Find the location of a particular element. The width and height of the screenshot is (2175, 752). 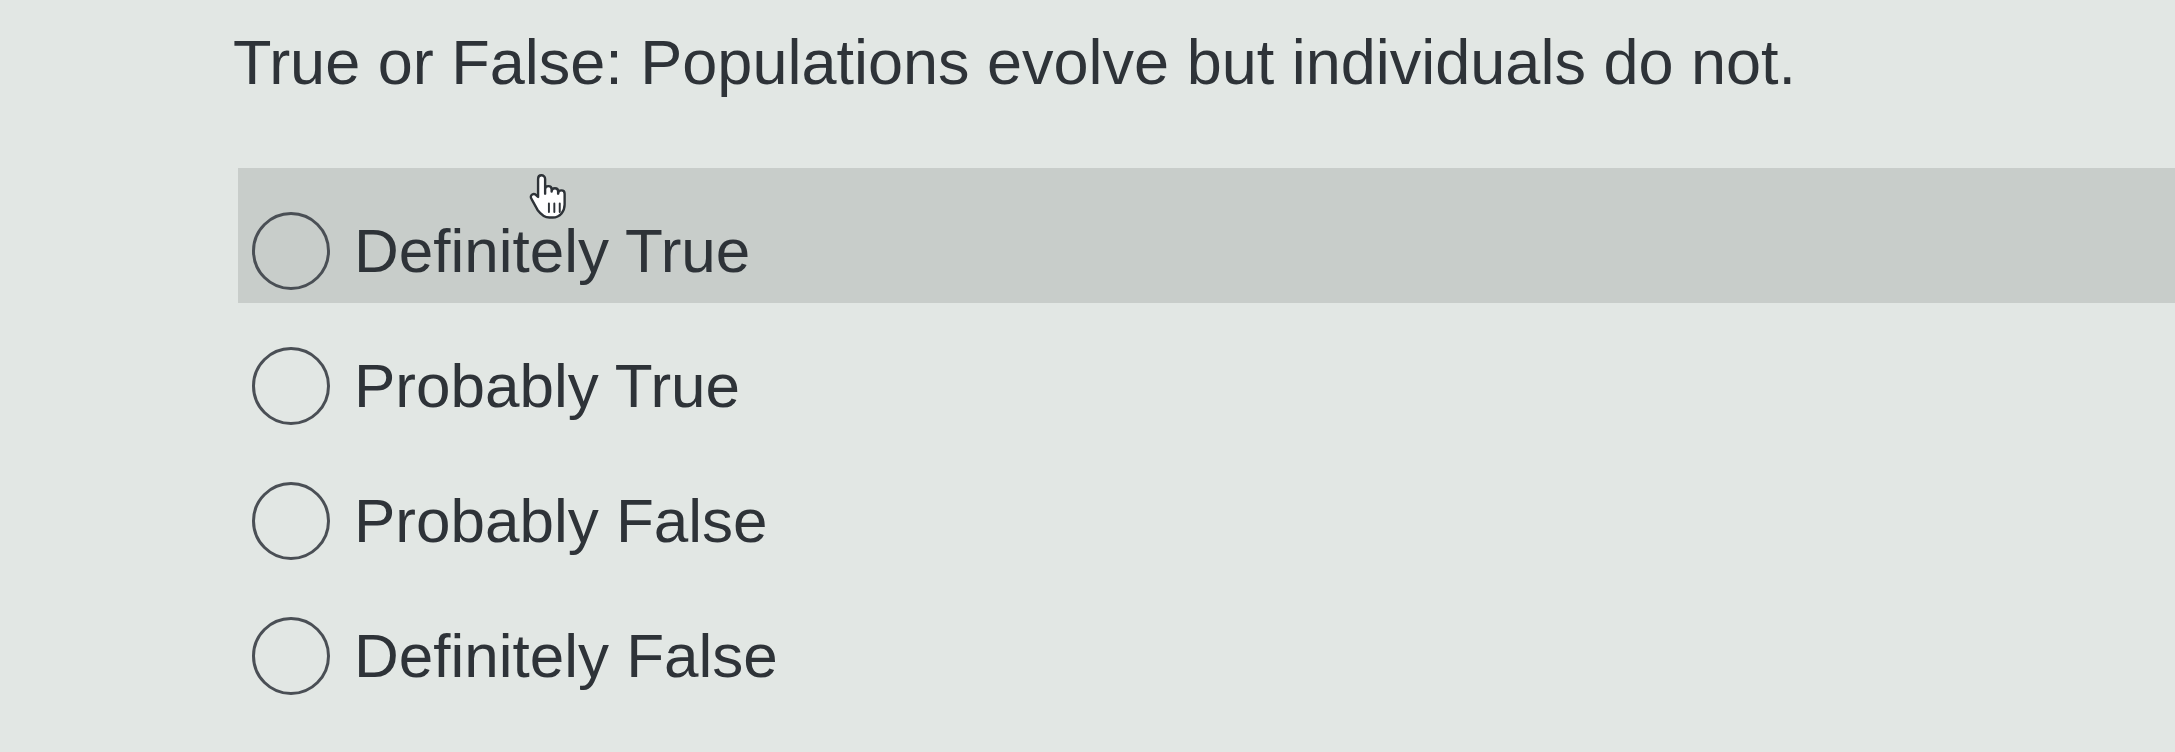

option-label: Definitely True is located at coordinates (552, 250).